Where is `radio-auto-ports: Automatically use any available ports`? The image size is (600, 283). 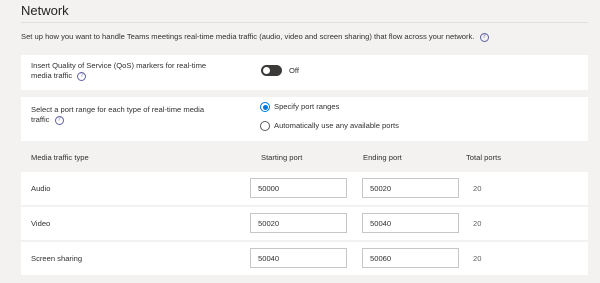 radio-auto-ports: Automatically use any available ports is located at coordinates (329, 126).